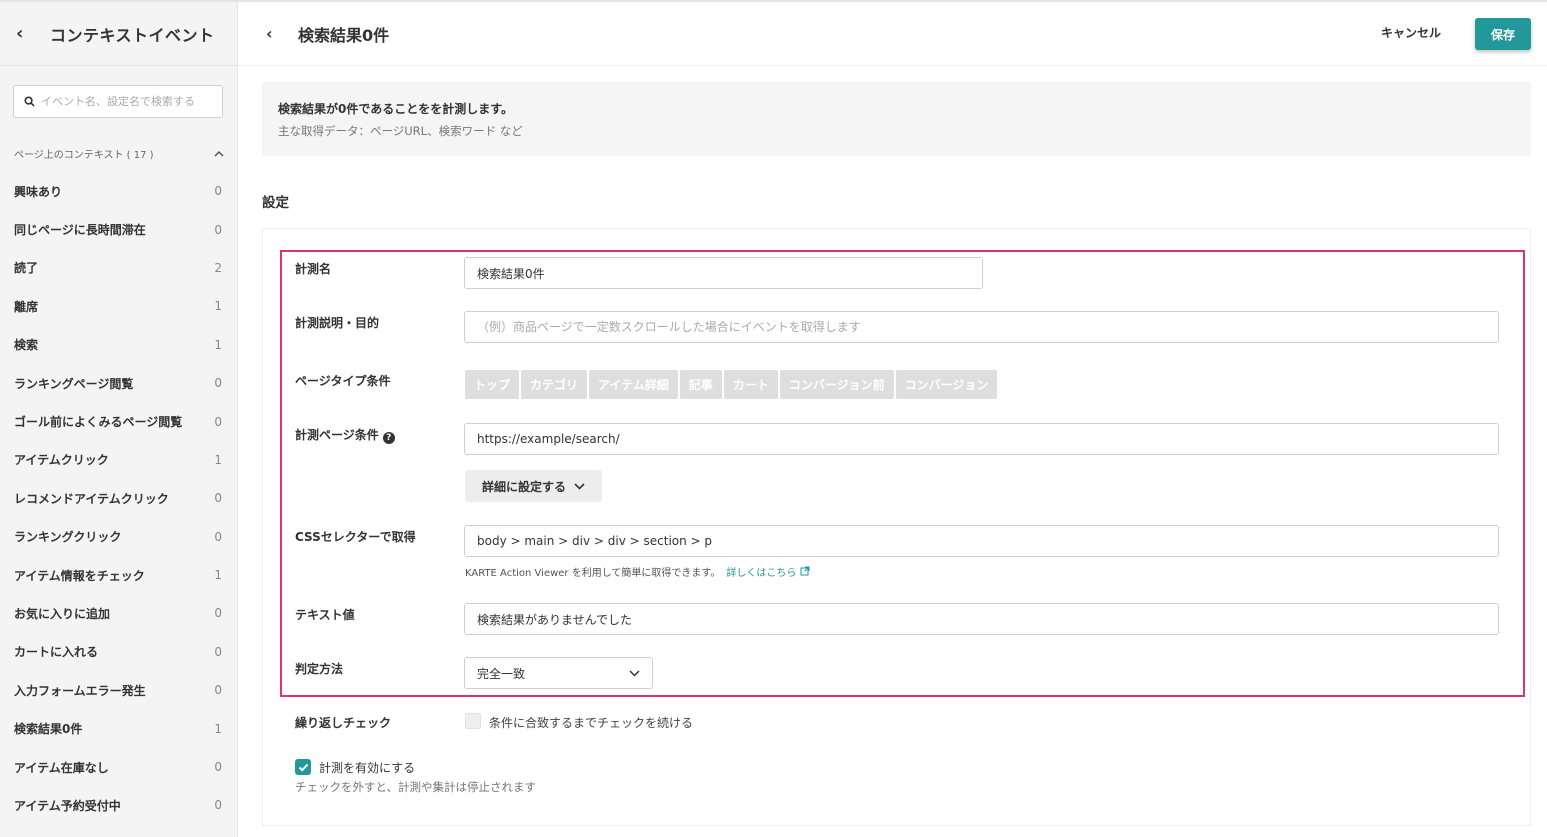 This screenshot has height=837, width=1547. Describe the element at coordinates (987, 327) in the screenshot. I see `purpose-input` at that location.